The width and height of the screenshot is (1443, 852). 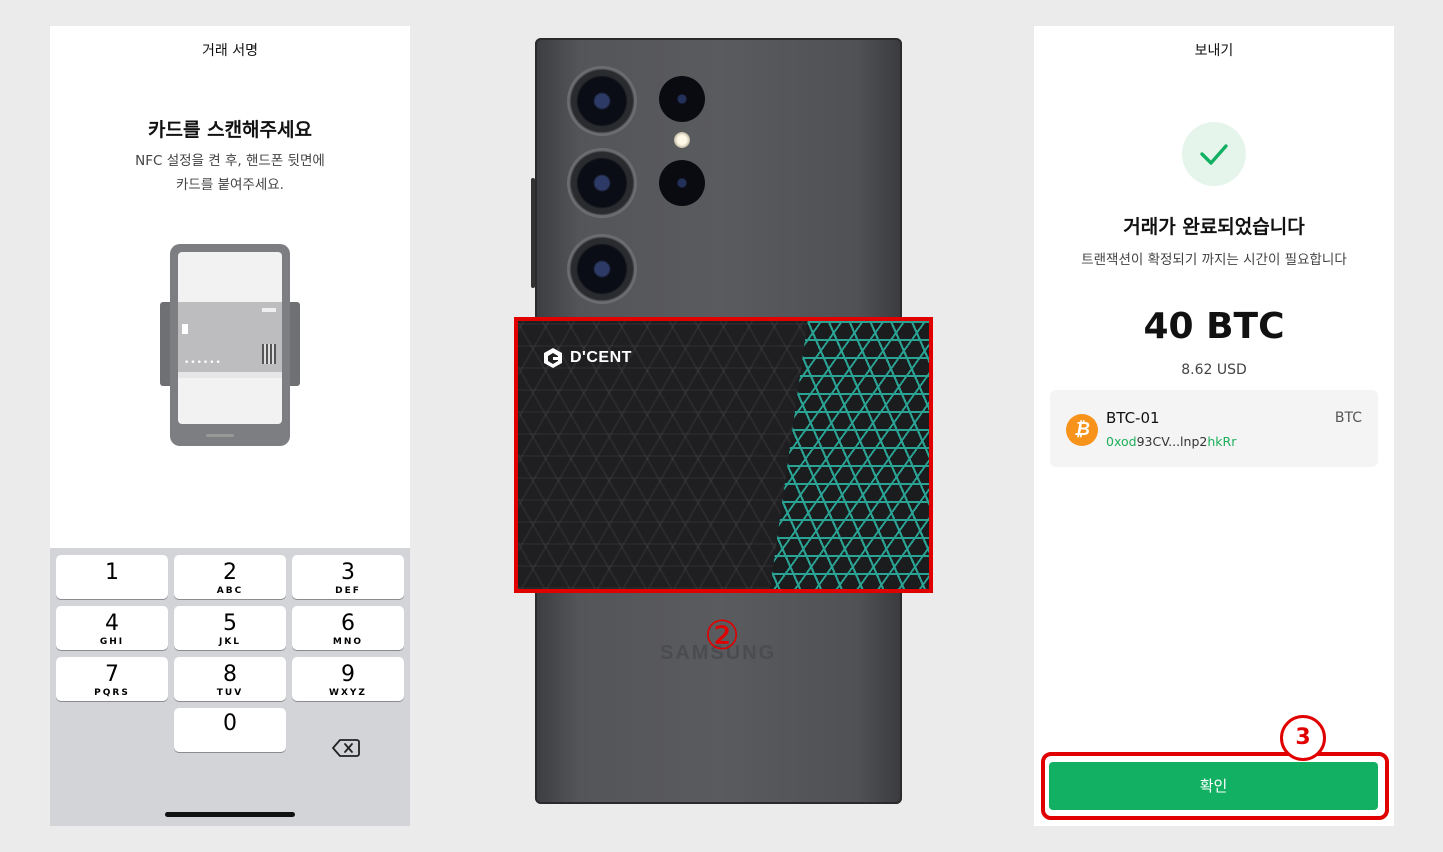 I want to click on scan-card-heading: 카드를 스캔해주세요, so click(x=230, y=130).